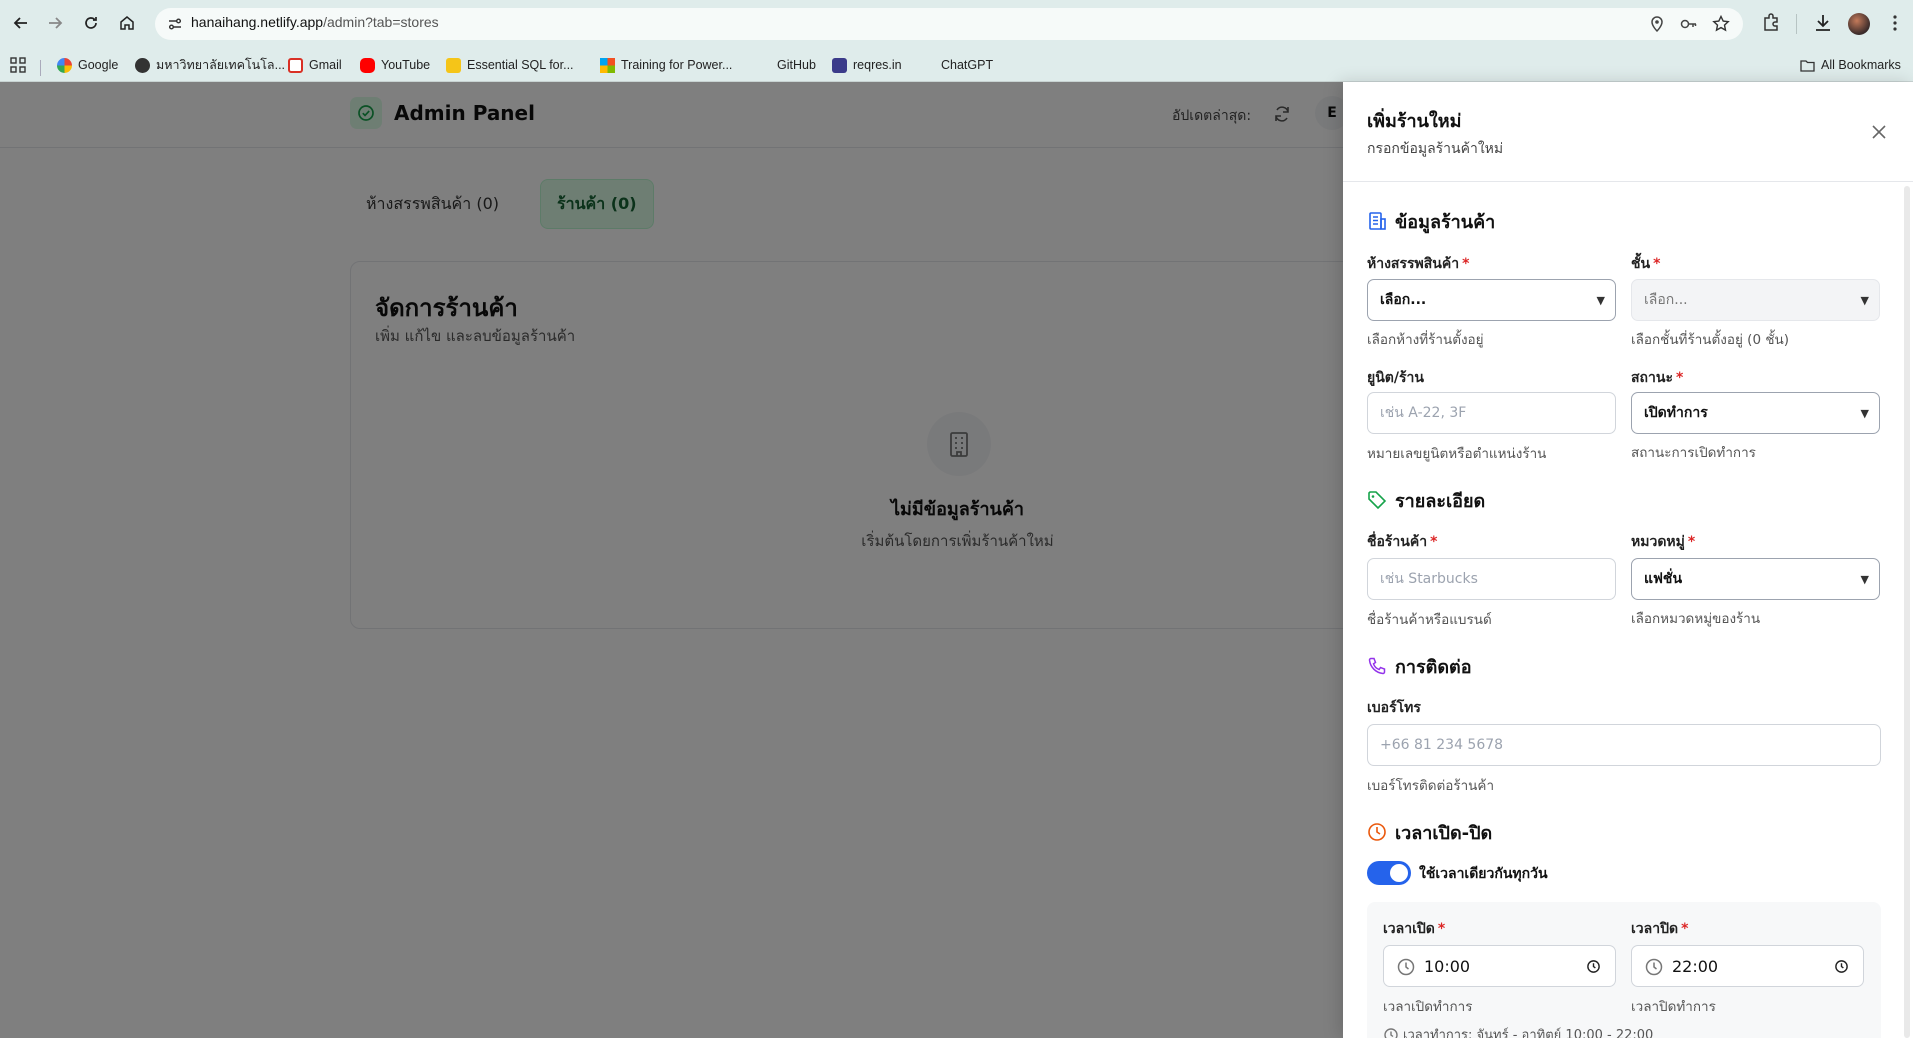  I want to click on close-time-label: เวลาปิด *, so click(1660, 929).